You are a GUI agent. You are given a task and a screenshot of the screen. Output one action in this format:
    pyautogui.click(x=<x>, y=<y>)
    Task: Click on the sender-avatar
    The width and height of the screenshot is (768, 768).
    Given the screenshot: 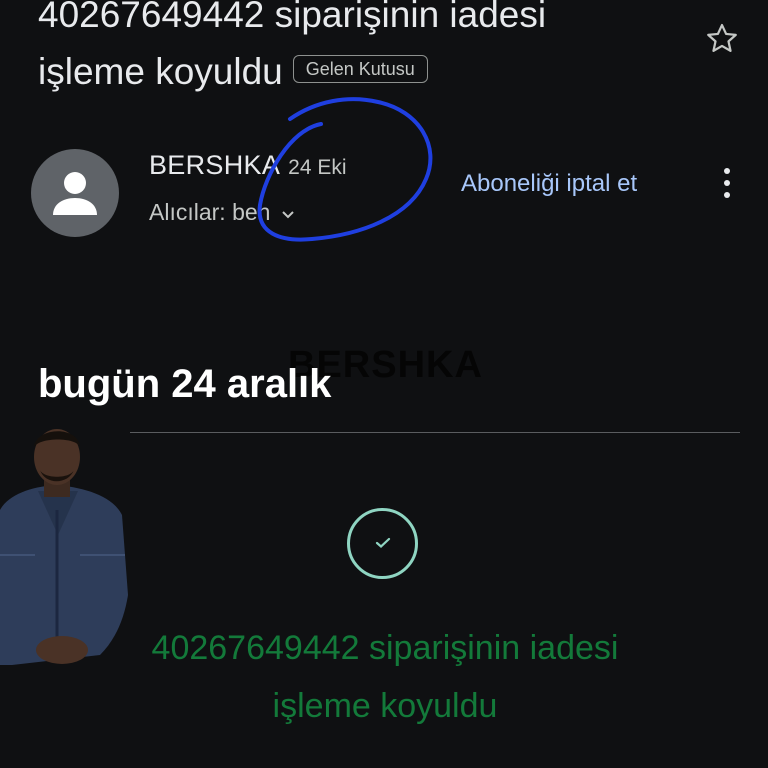 What is the action you would take?
    pyautogui.click(x=75, y=193)
    